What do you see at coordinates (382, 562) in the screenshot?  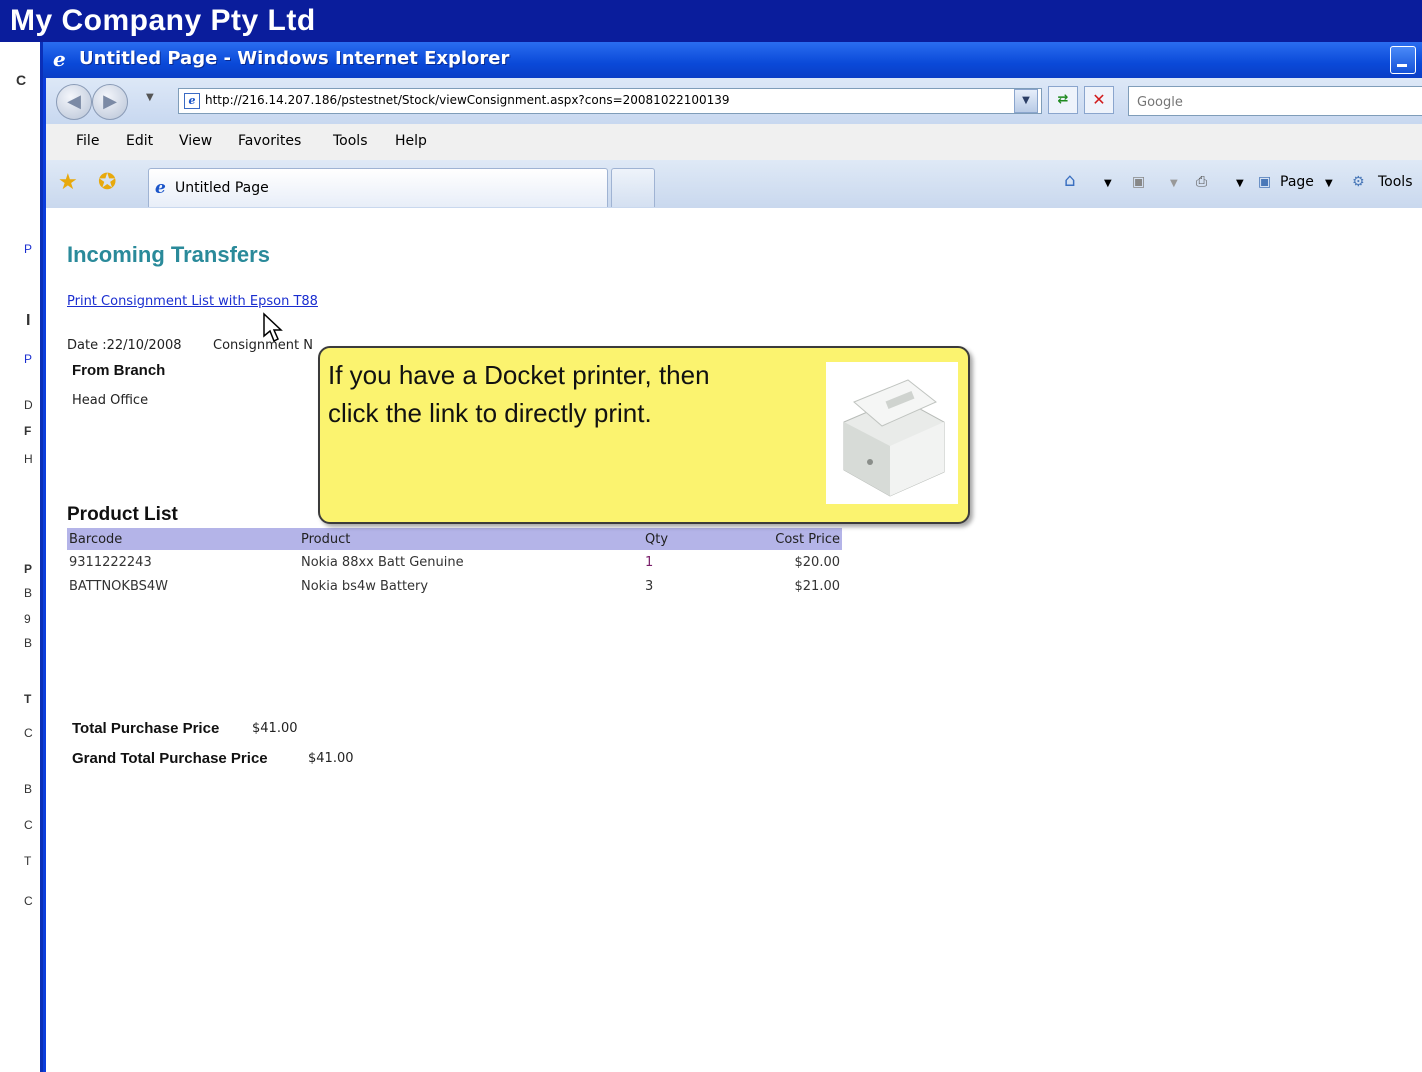 I see `cell-product: Nokia 88xx Batt Genuine` at bounding box center [382, 562].